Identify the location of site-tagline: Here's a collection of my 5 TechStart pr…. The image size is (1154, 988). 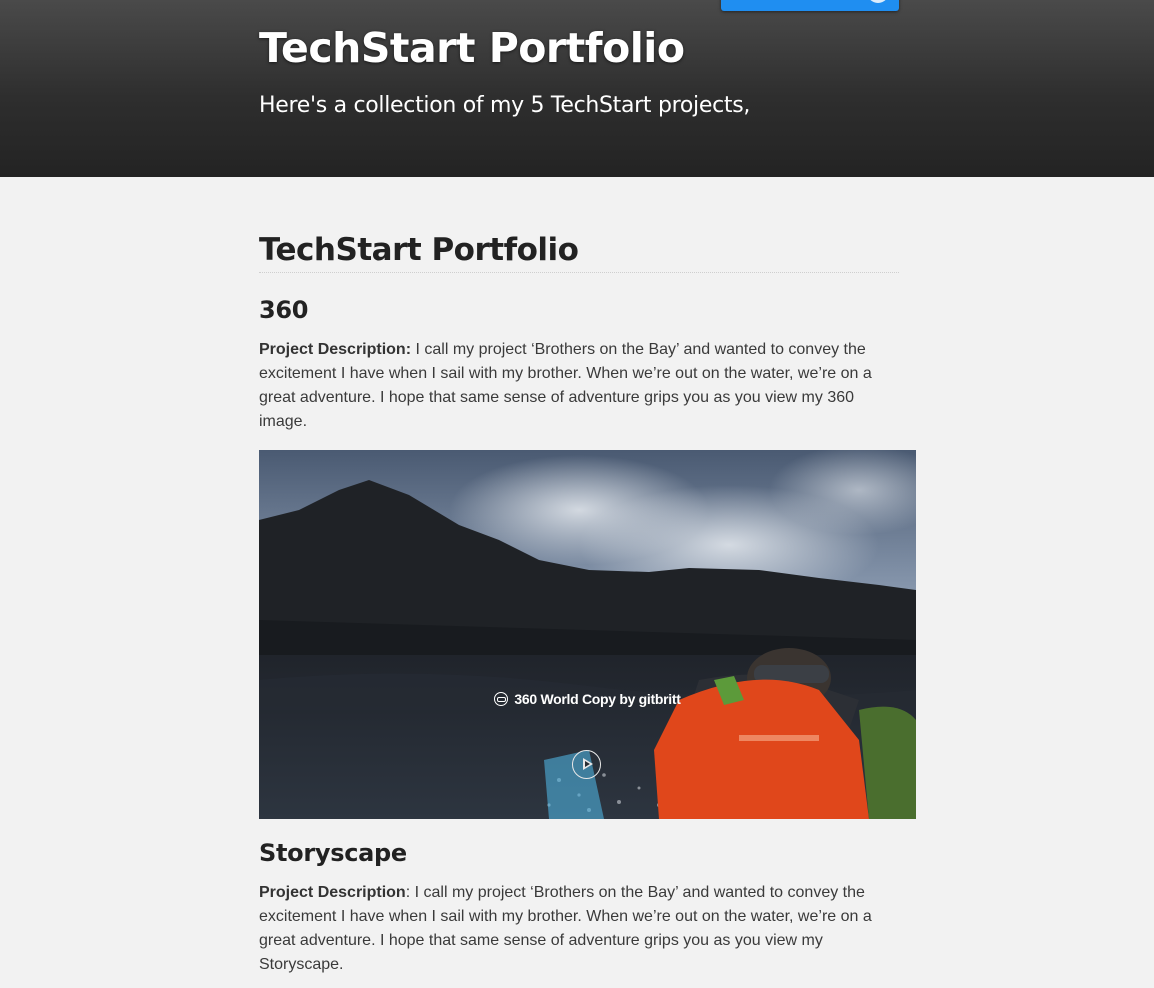
(505, 105).